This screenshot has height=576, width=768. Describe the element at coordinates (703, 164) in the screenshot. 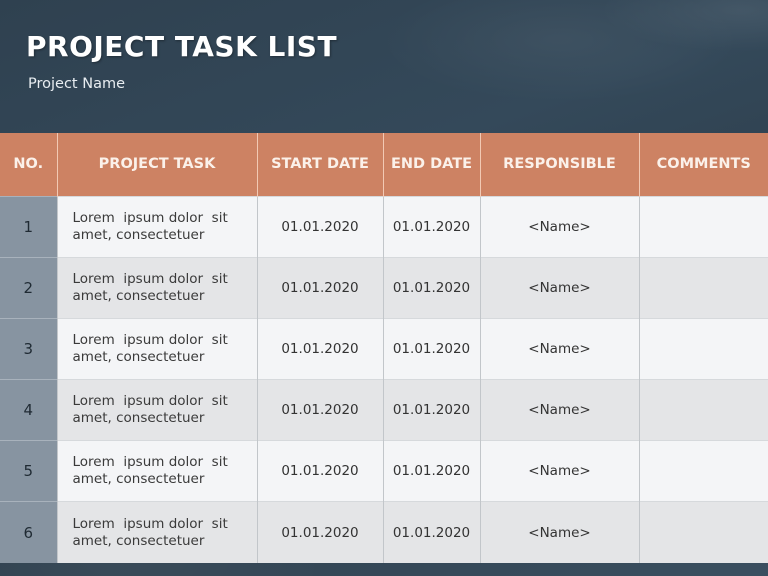

I see `column-header-comments: COMMENTS` at that location.